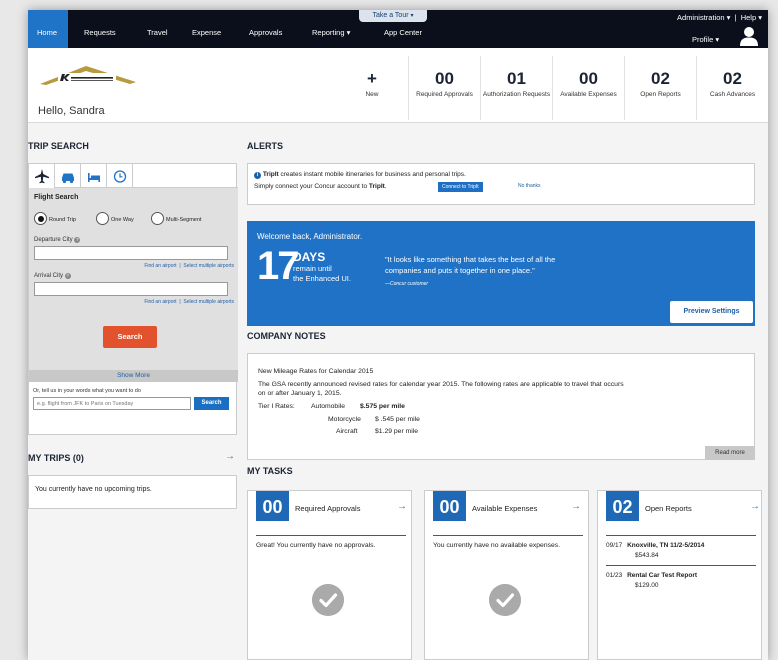 This screenshot has width=778, height=660. What do you see at coordinates (444, 94) in the screenshot?
I see `stat-label: Required Approvals` at bounding box center [444, 94].